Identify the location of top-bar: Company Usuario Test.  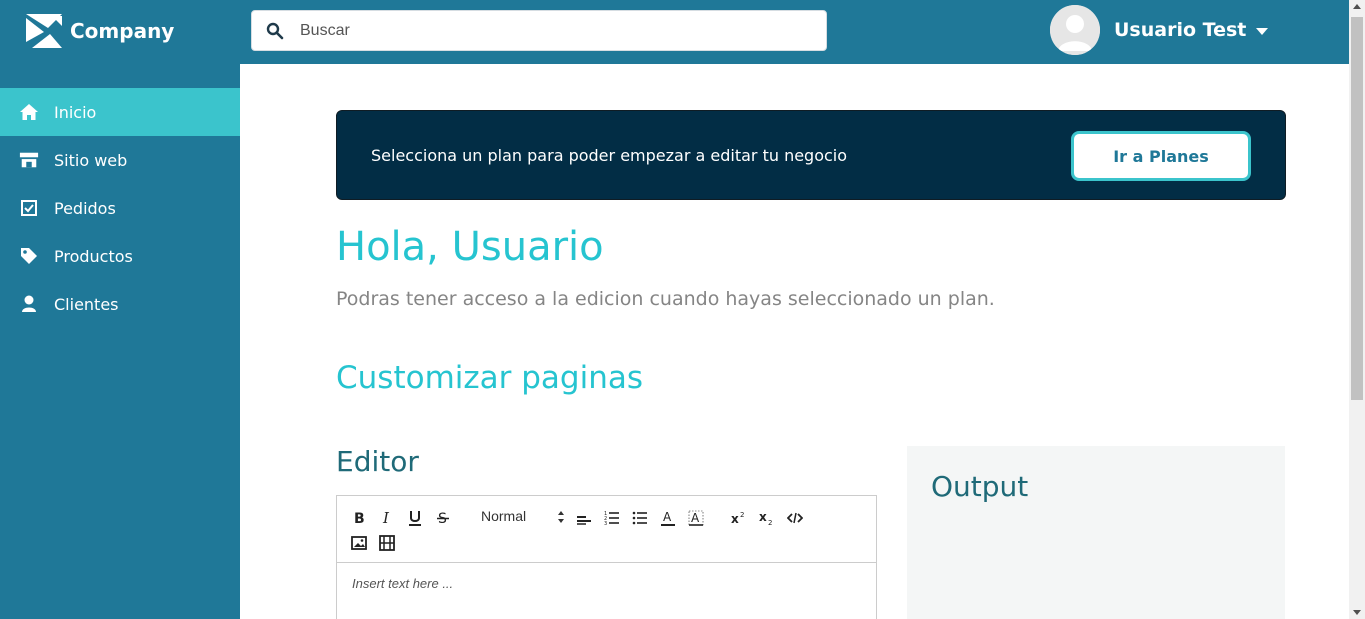
(674, 32).